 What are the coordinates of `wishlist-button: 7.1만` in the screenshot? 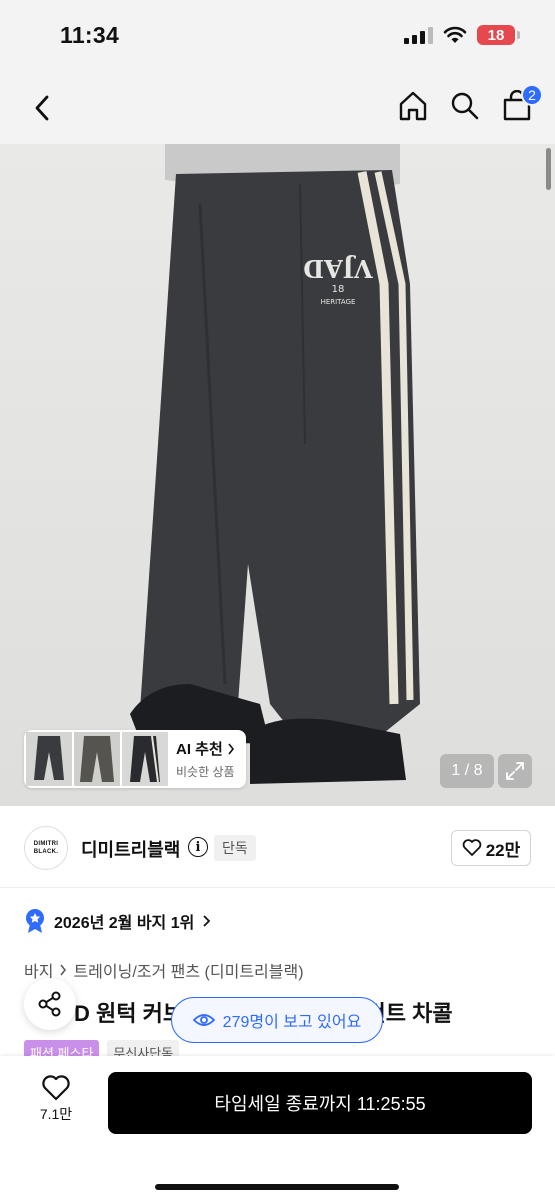 It's located at (56, 1099).